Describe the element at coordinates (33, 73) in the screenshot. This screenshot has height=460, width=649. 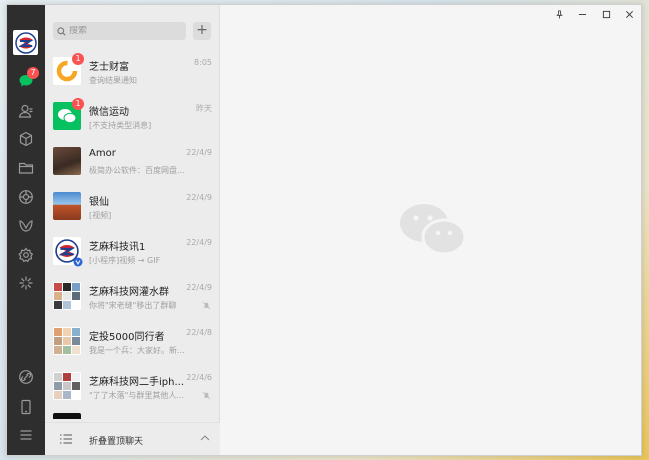
I see `chat-unread-badge: 7` at that location.